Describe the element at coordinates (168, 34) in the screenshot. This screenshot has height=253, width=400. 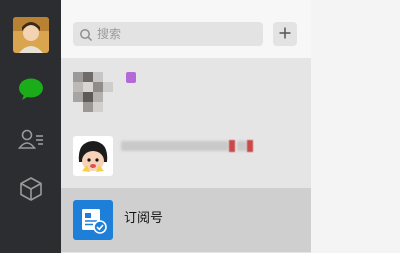
I see `search-box: 搜索` at that location.